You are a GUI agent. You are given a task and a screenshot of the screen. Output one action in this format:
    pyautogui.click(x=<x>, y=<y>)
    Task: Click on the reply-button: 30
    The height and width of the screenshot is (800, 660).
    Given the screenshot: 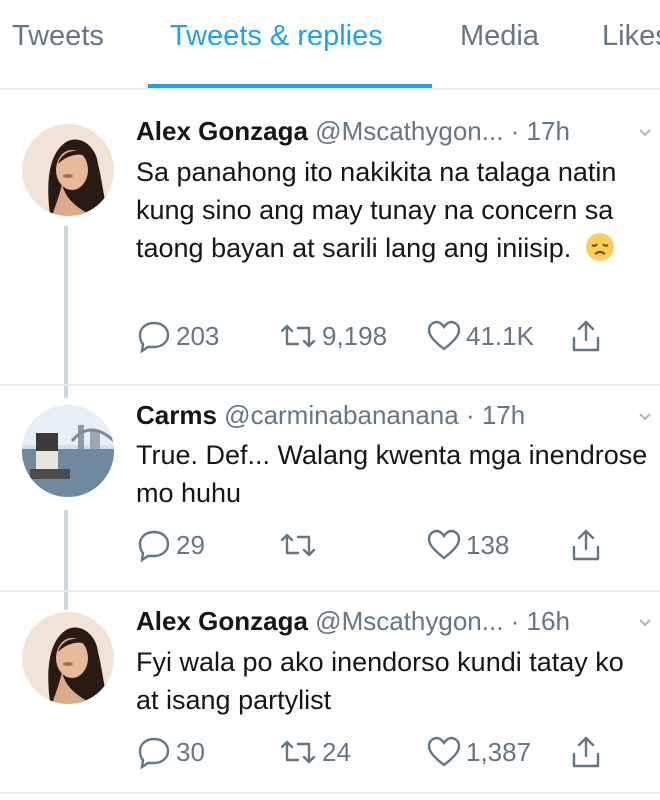 What is the action you would take?
    pyautogui.click(x=170, y=752)
    